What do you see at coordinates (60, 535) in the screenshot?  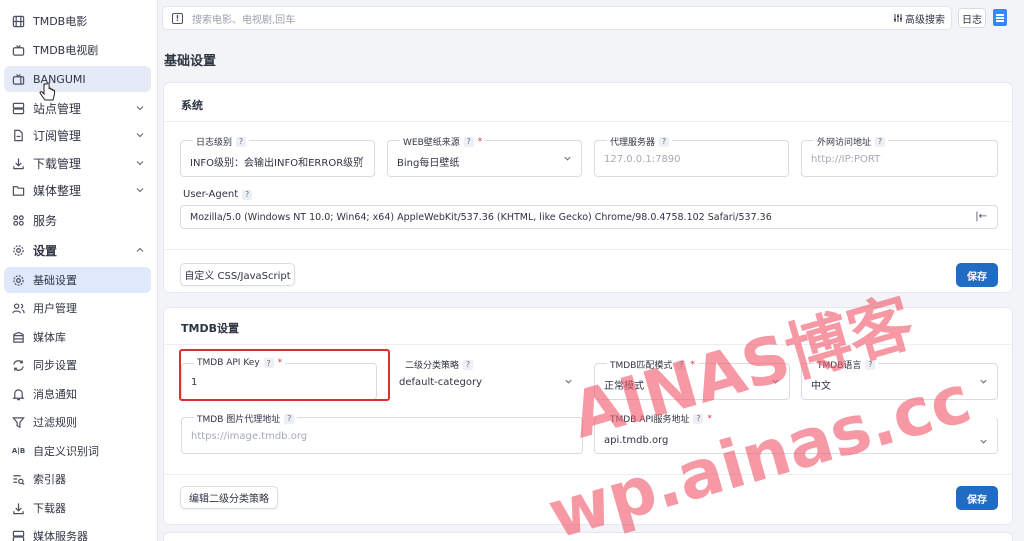 I see `sidebar-item-label: 媒体服务器` at bounding box center [60, 535].